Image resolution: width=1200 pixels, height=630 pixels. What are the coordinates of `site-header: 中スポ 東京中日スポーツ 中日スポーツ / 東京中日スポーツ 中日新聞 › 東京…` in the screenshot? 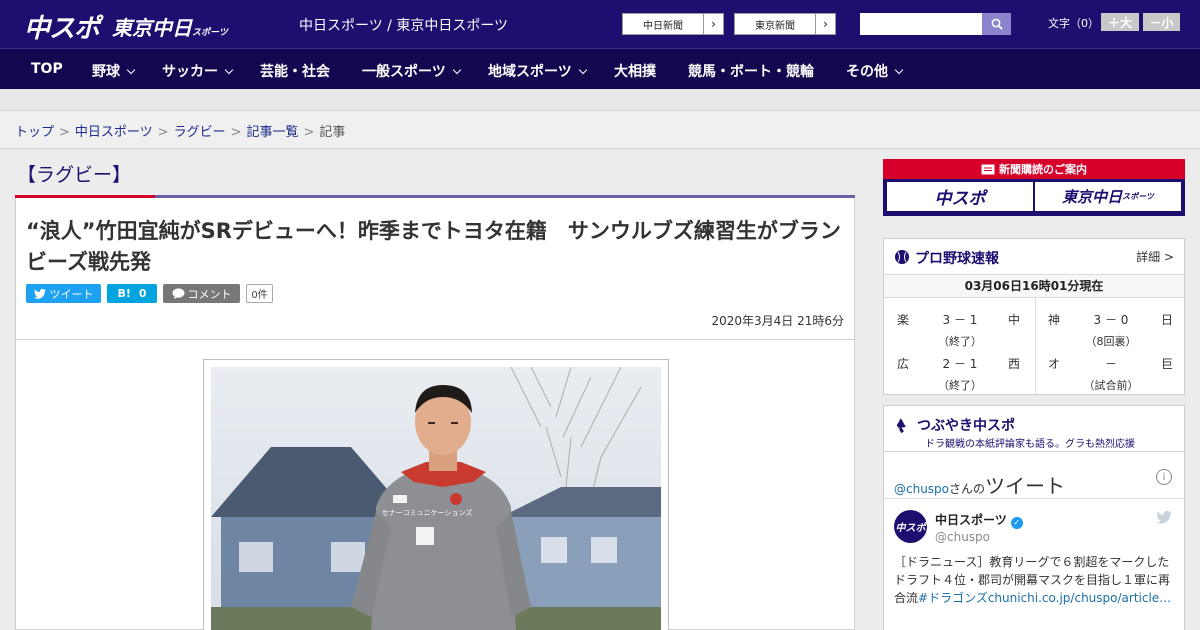 It's located at (600, 24).